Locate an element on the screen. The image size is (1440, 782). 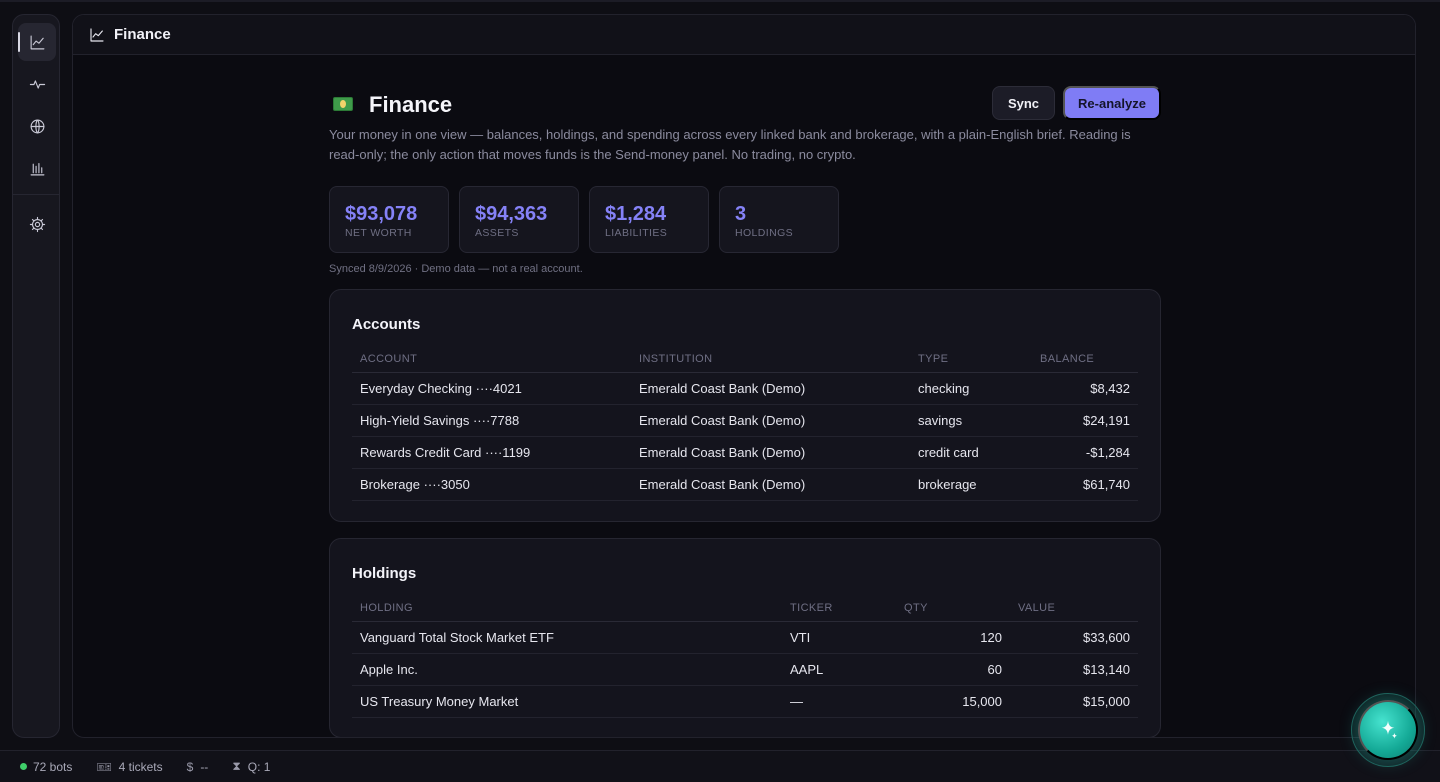
stat-net-worth: $93,078 NET WORTH is located at coordinates (389, 219).